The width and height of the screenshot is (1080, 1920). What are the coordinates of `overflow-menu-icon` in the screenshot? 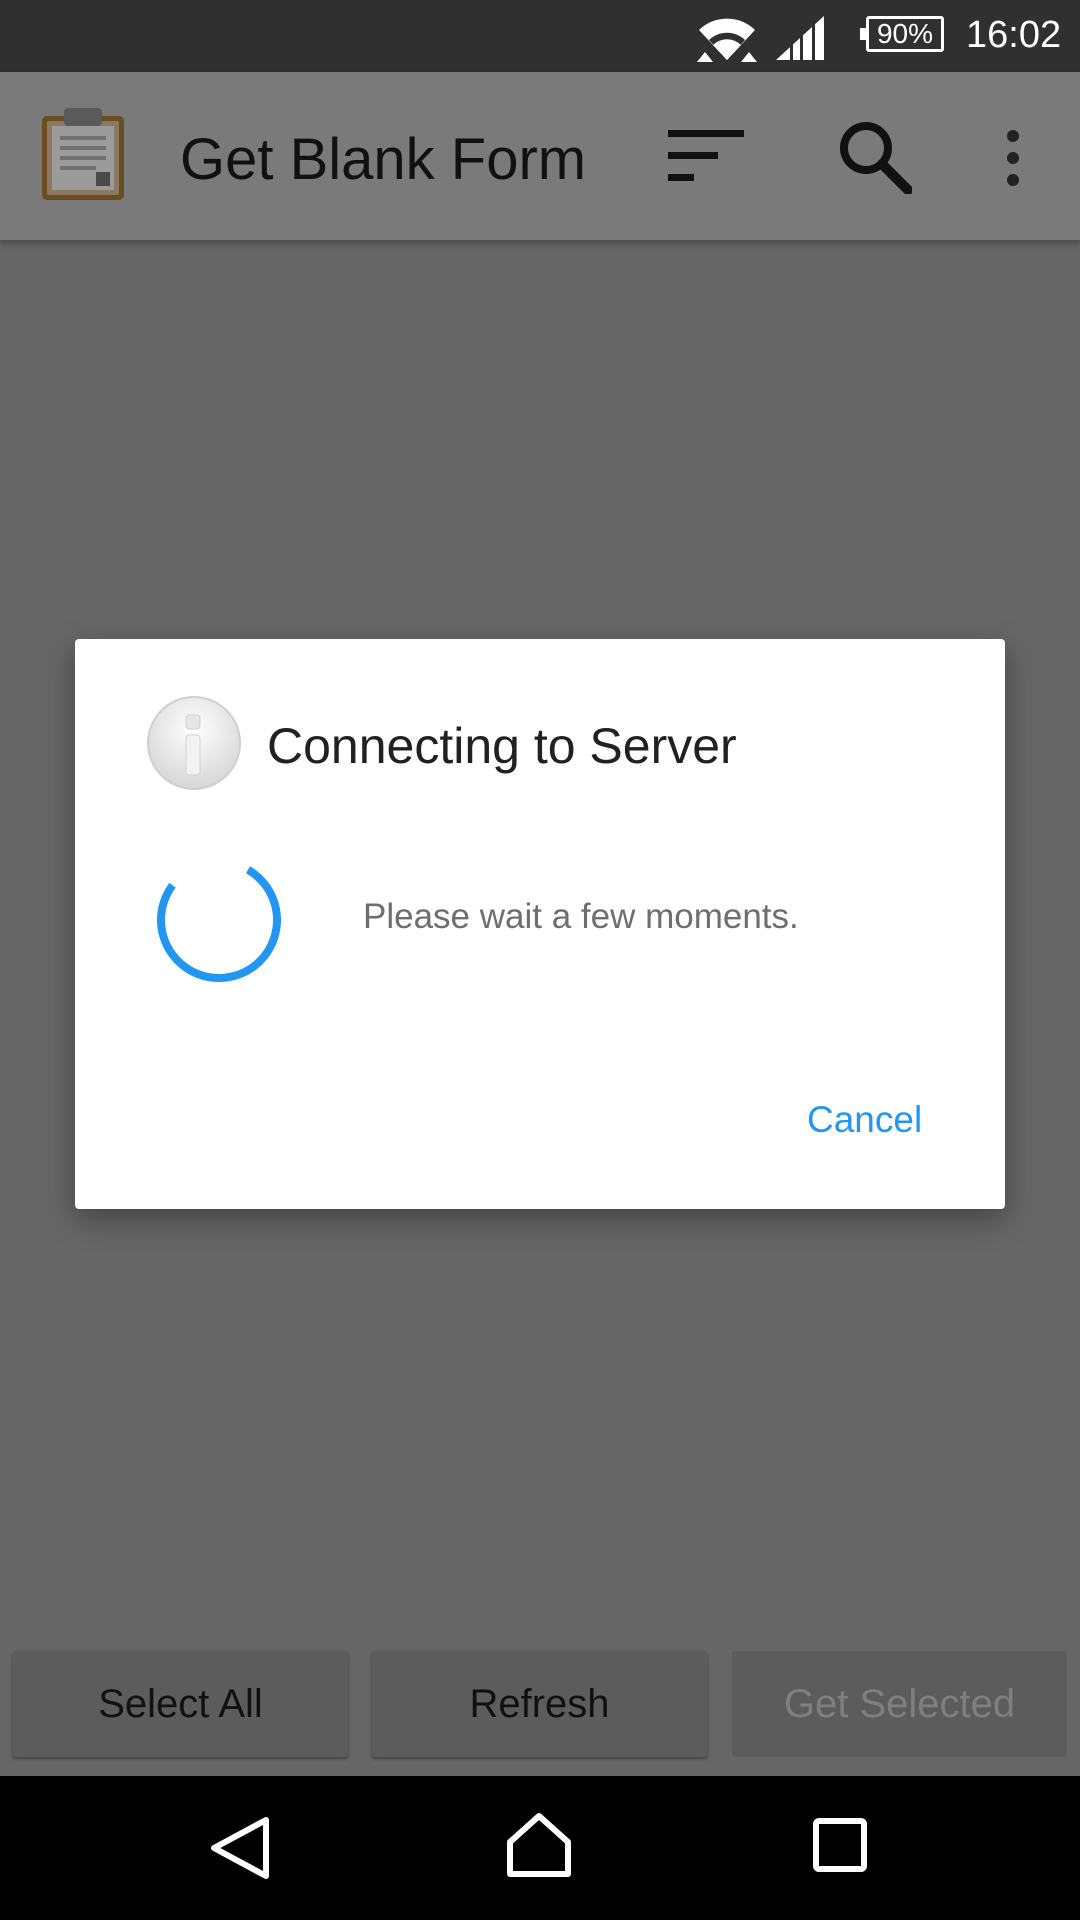 It's located at (1013, 158).